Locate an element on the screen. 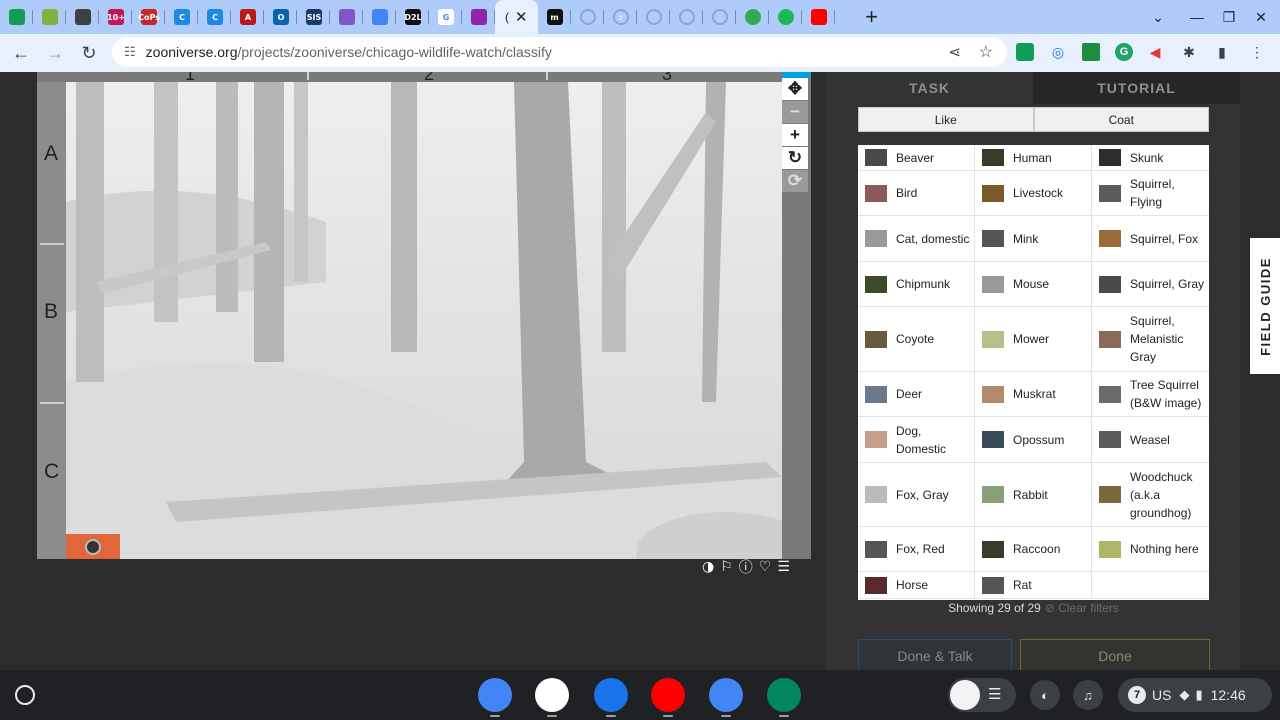  browser-tab: : is located at coordinates (620, 17).